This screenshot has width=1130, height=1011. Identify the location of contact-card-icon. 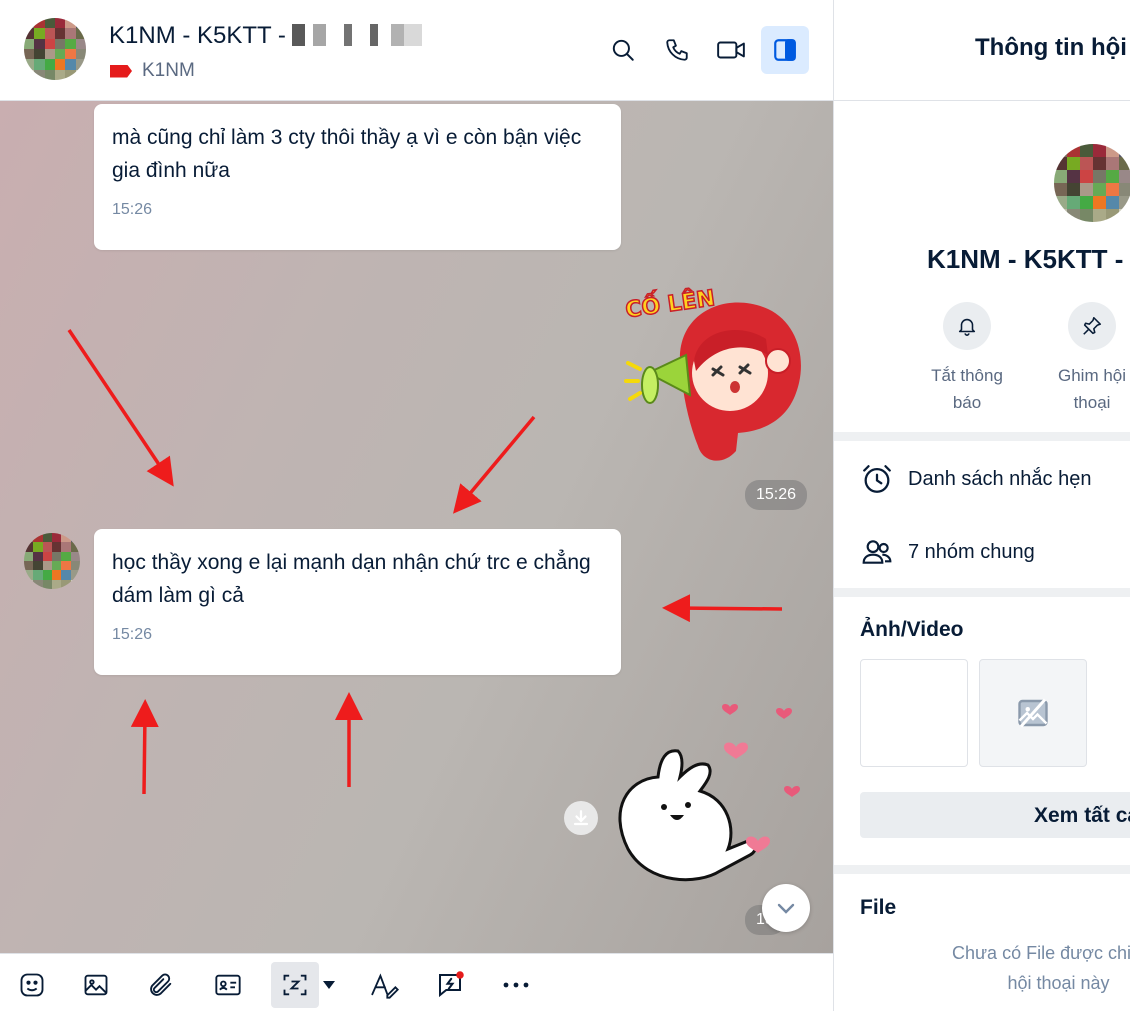
(228, 985).